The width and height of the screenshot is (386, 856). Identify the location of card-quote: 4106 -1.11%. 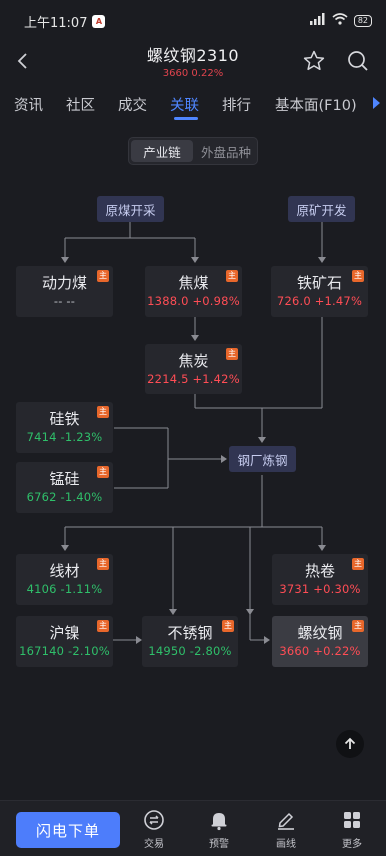
(64, 589).